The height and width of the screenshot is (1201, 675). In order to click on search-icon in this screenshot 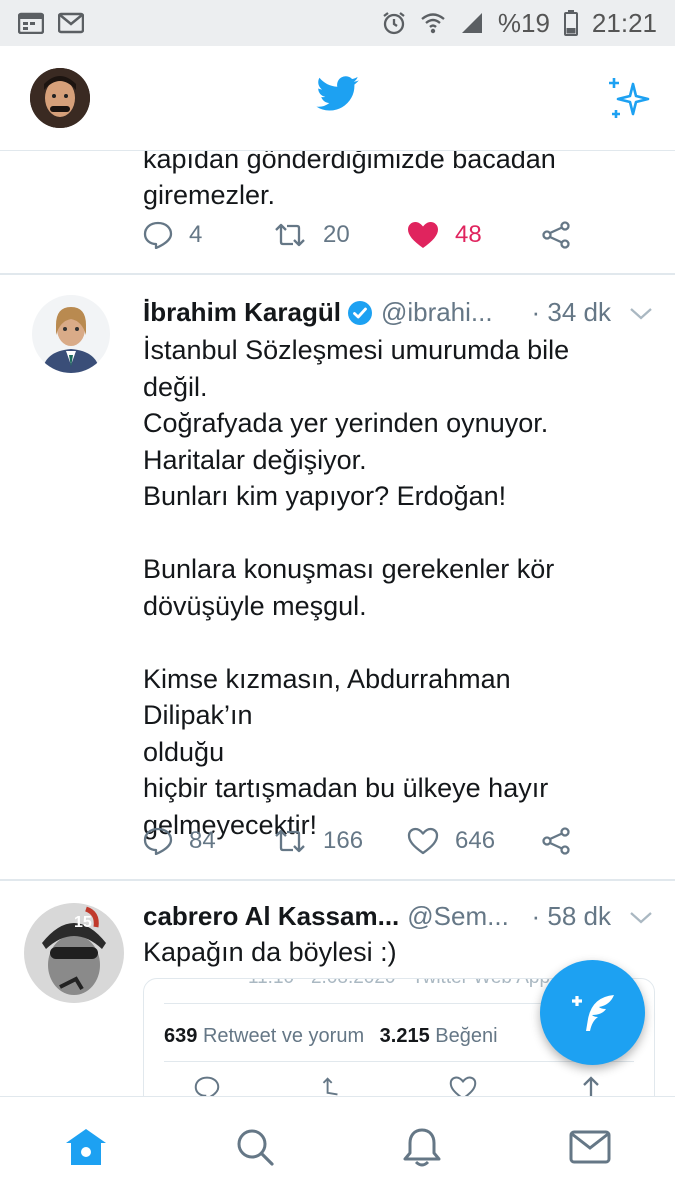, I will do `click(255, 1147)`.